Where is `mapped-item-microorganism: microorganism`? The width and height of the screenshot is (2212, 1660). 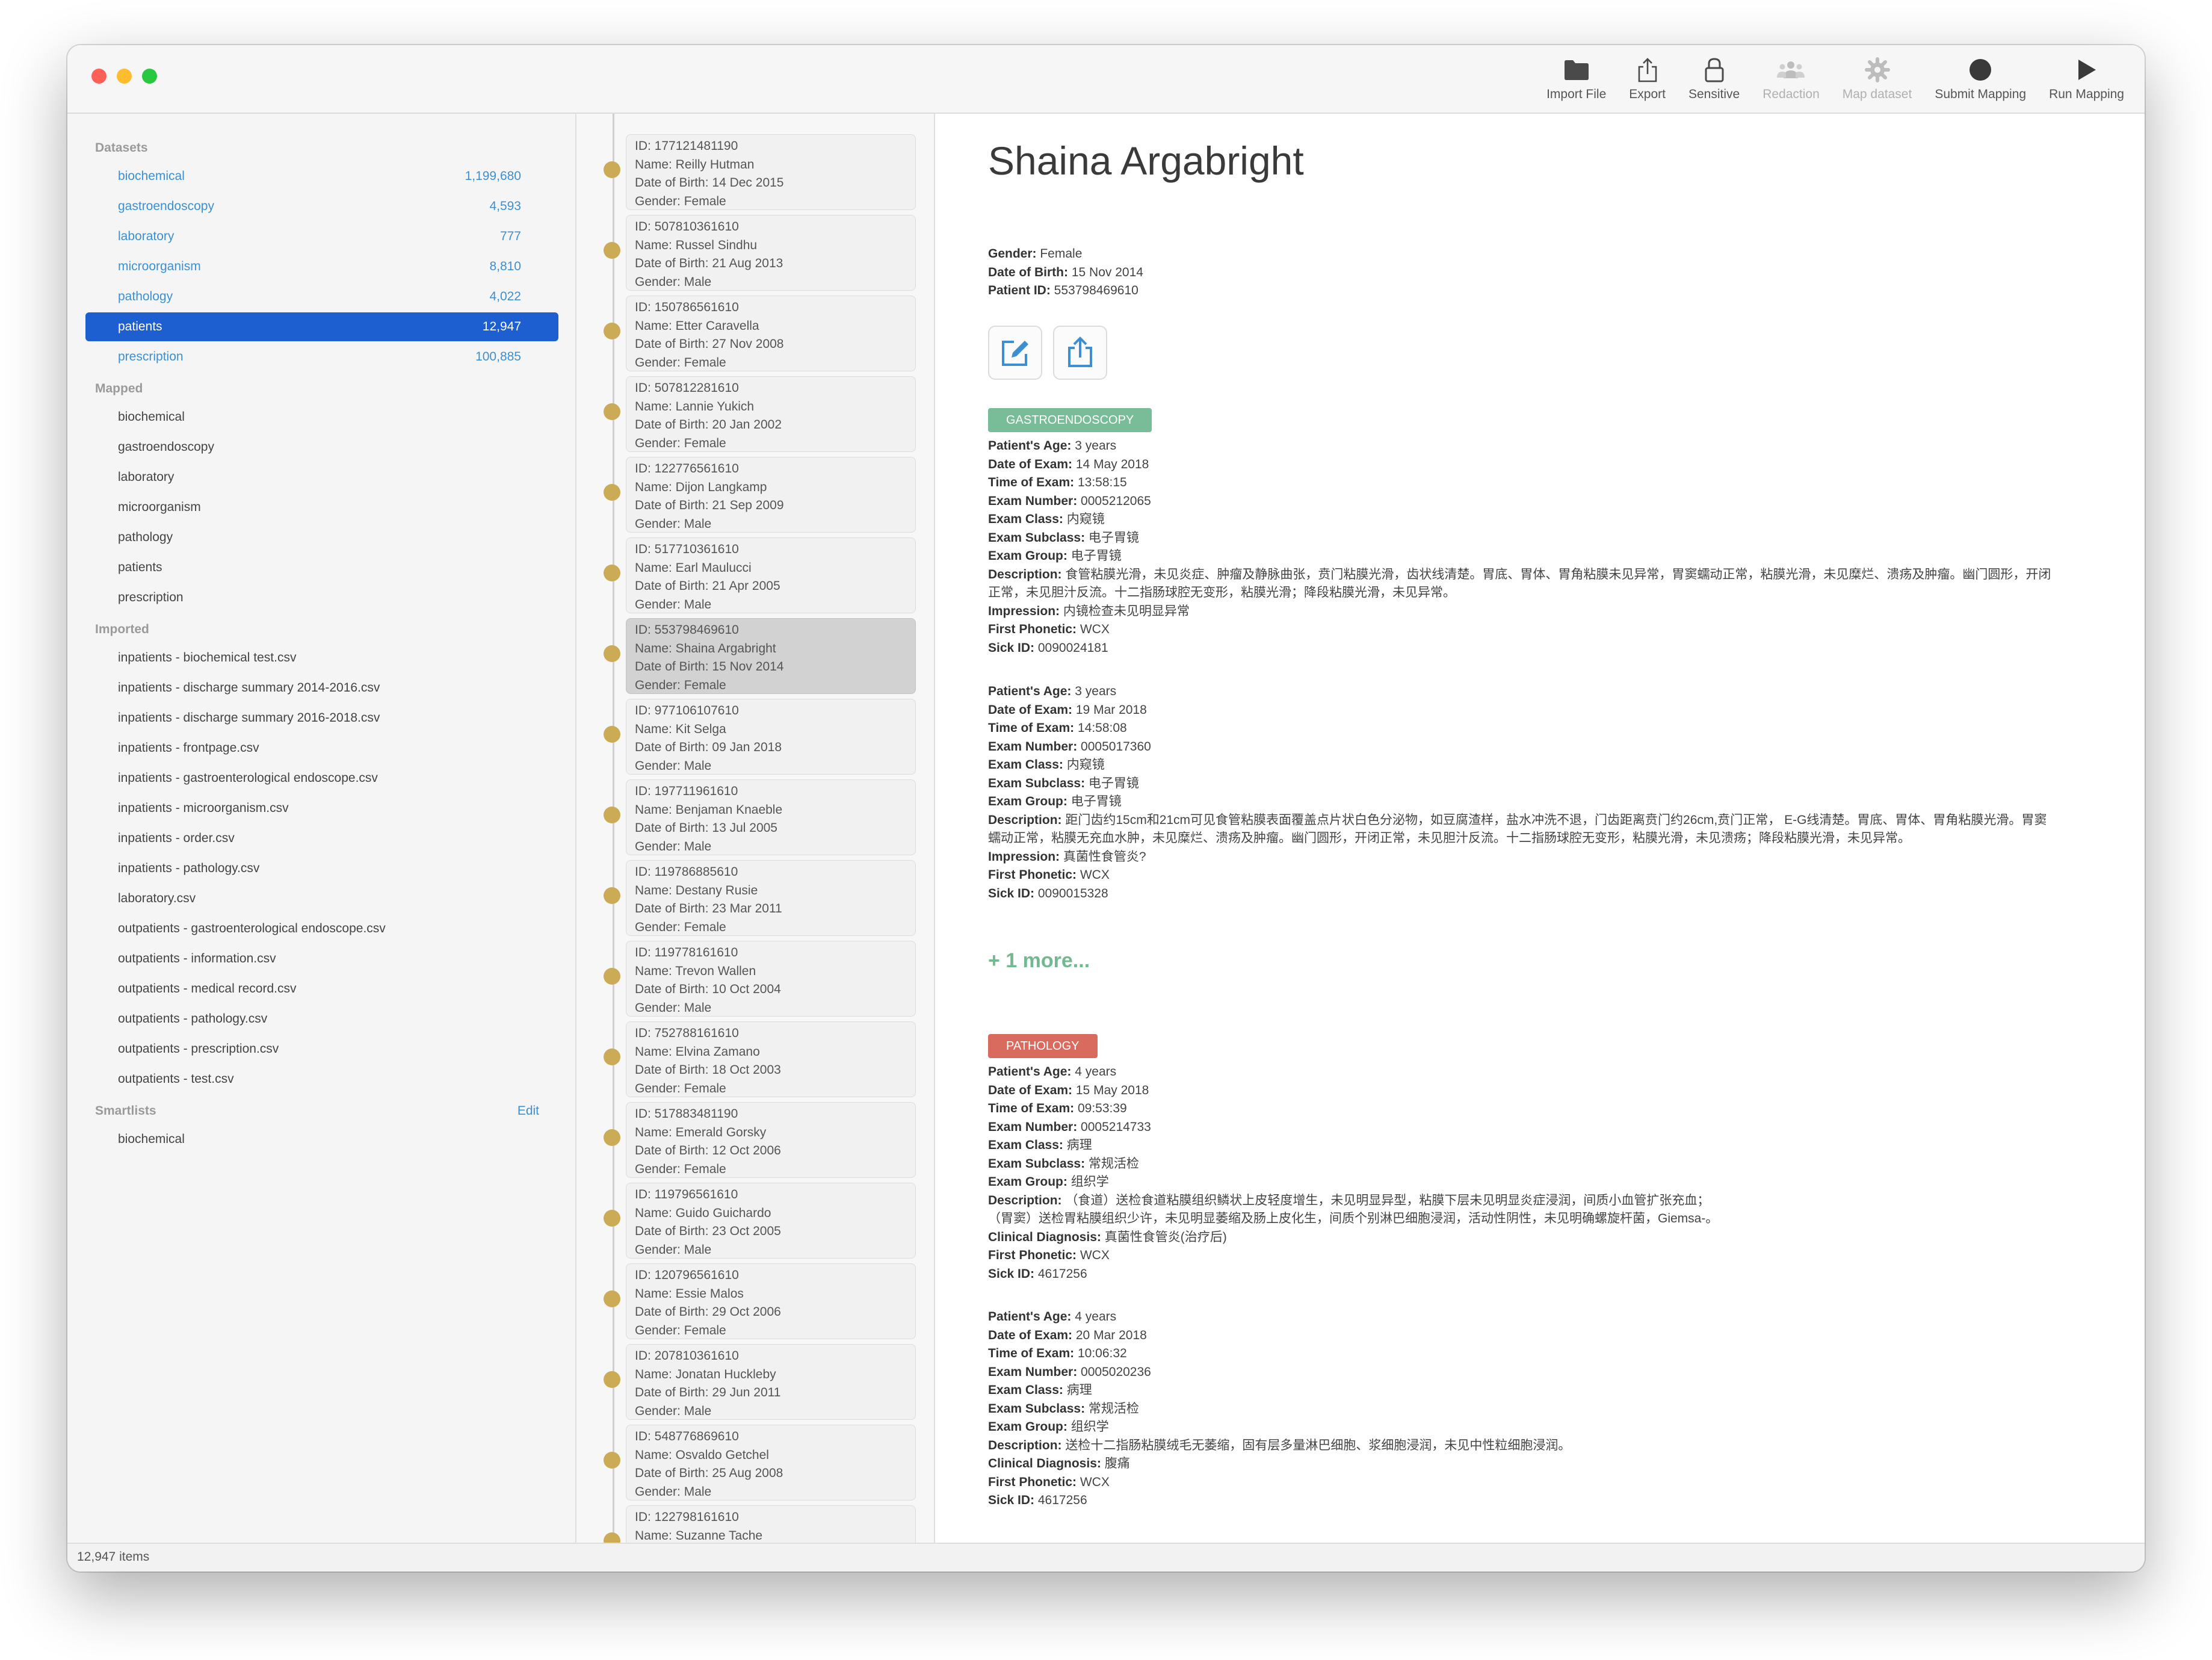
mapped-item-microorganism: microorganism is located at coordinates (321, 507).